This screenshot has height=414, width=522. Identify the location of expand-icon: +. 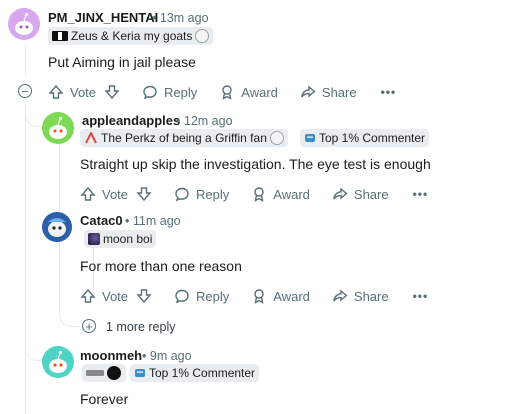
(89, 326).